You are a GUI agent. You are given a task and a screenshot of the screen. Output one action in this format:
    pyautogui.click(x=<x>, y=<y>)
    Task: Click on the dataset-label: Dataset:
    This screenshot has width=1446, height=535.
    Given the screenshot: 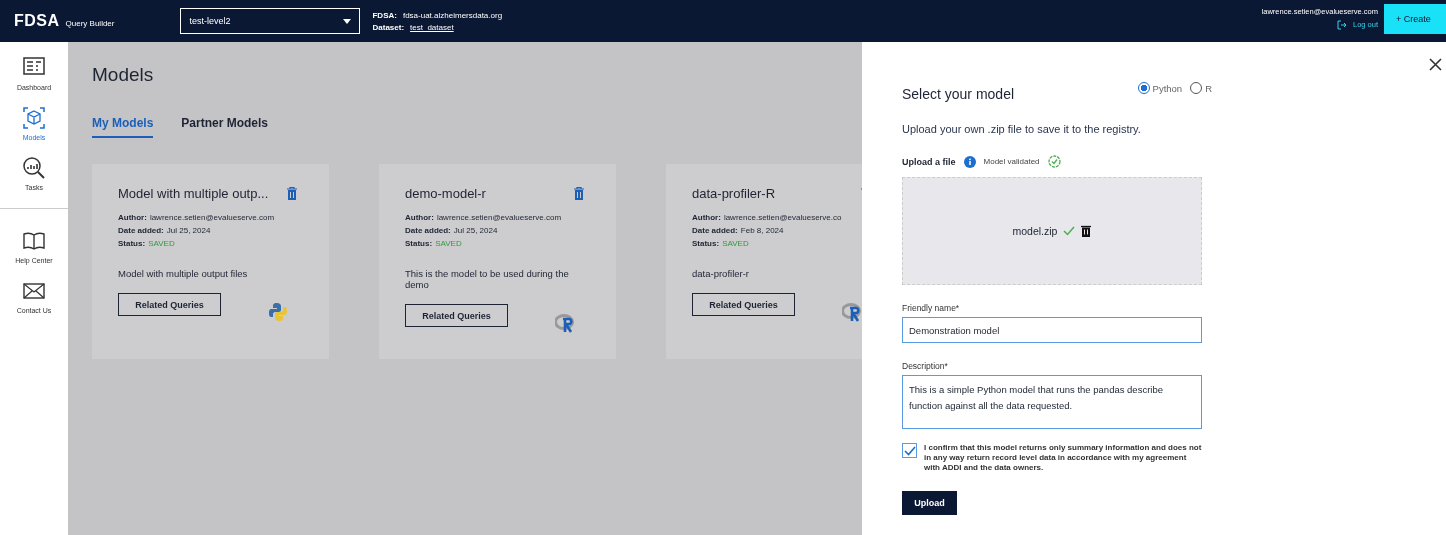 What is the action you would take?
    pyautogui.click(x=388, y=27)
    